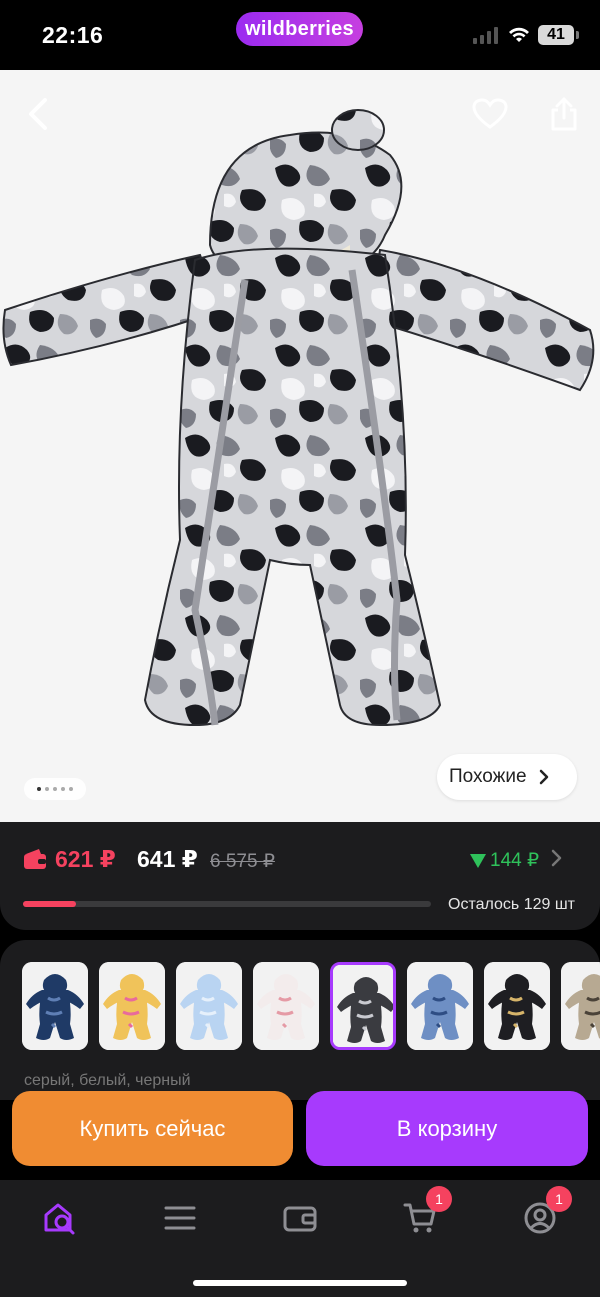 The width and height of the screenshot is (600, 1297). I want to click on stock-progress-bar, so click(227, 904).